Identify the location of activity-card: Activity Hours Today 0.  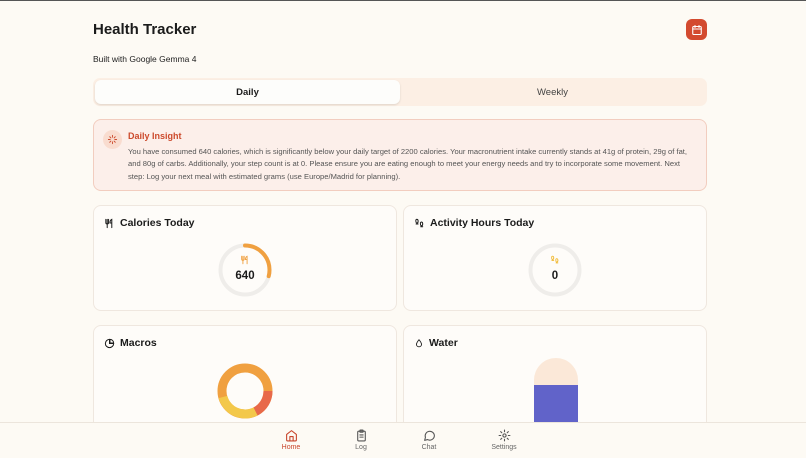
(555, 258).